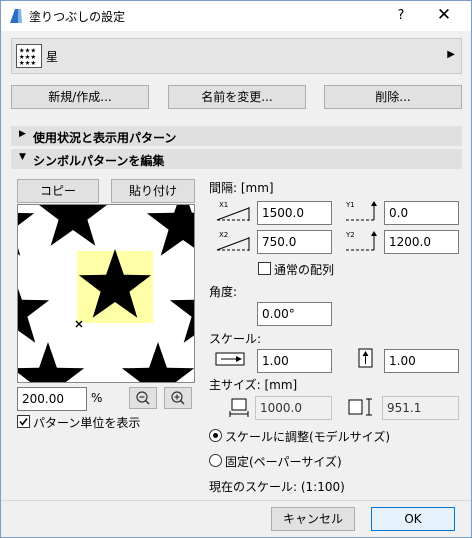 The width and height of the screenshot is (472, 538). Describe the element at coordinates (421, 213) in the screenshot. I see `y1-spacing-input: 0.0` at that location.